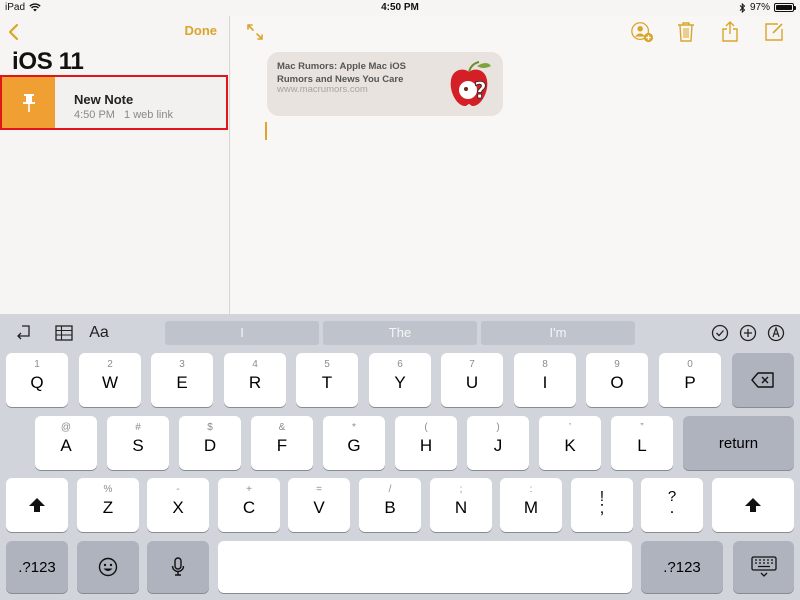  Describe the element at coordinates (249, 505) in the screenshot. I see `key-c: + C` at that location.